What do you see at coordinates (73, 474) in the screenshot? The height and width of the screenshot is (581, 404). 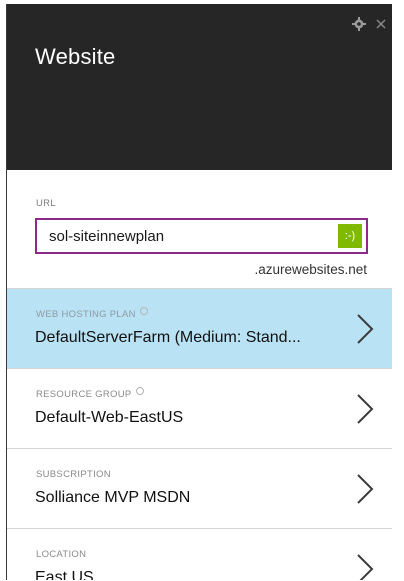 I see `subscription-label: SUBSCRIPTION` at bounding box center [73, 474].